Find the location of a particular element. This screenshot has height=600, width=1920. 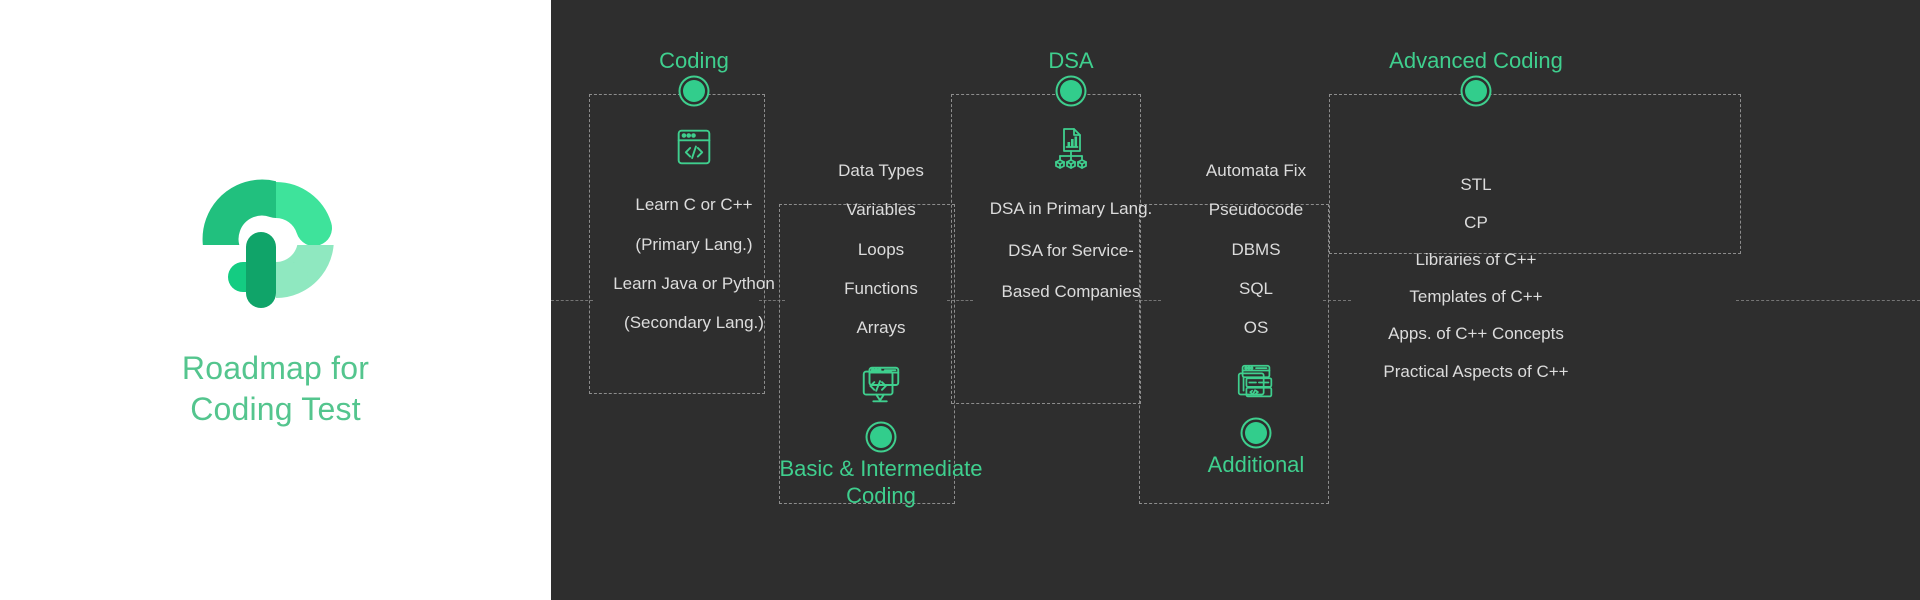

list-item: DBMS is located at coordinates (1256, 249).